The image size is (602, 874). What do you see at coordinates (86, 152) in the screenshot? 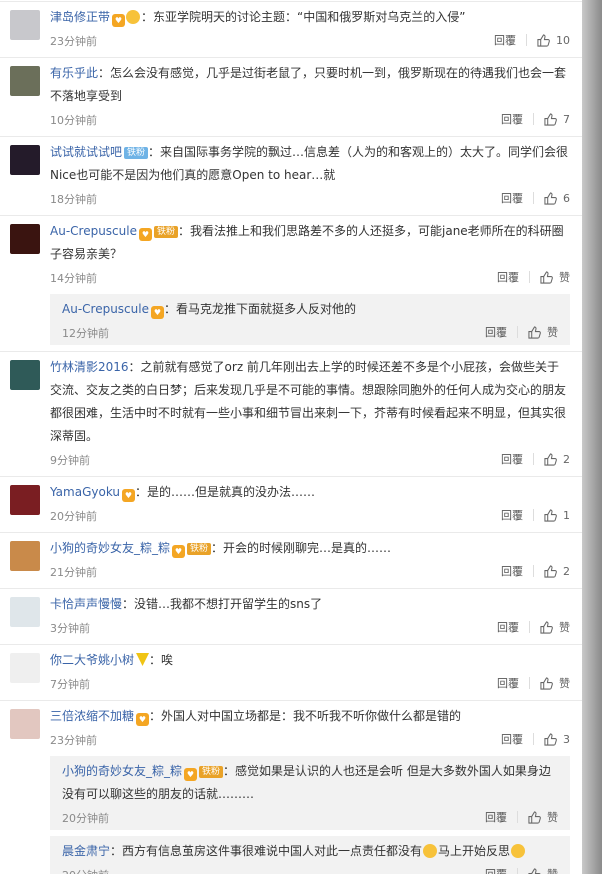
I see `username-link: 试试就试试吧` at bounding box center [86, 152].